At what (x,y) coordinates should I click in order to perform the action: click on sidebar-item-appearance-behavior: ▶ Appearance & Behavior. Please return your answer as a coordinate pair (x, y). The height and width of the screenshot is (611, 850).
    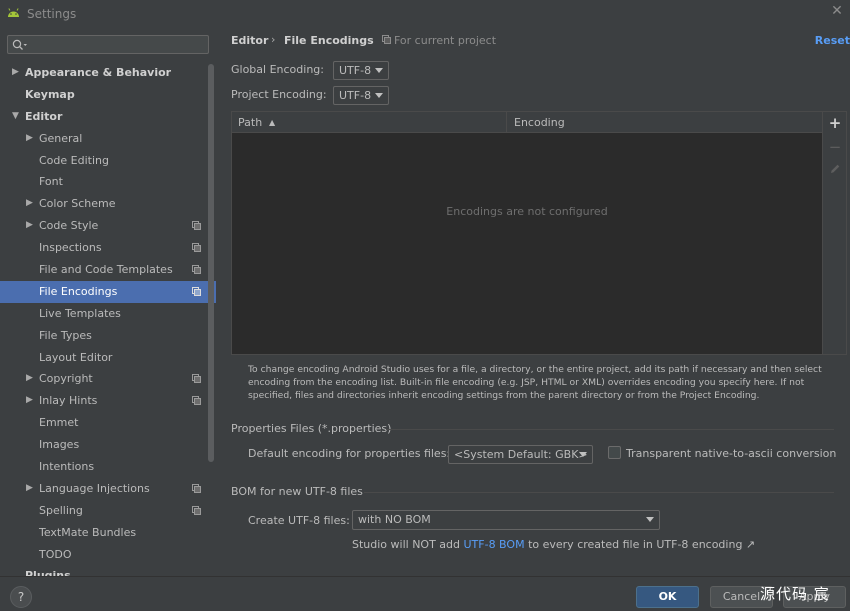
    Looking at the image, I should click on (108, 73).